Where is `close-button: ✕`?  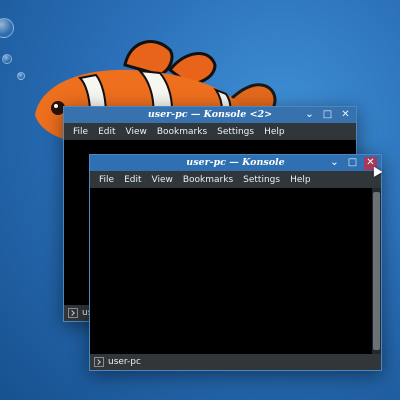 close-button: ✕ is located at coordinates (345, 115).